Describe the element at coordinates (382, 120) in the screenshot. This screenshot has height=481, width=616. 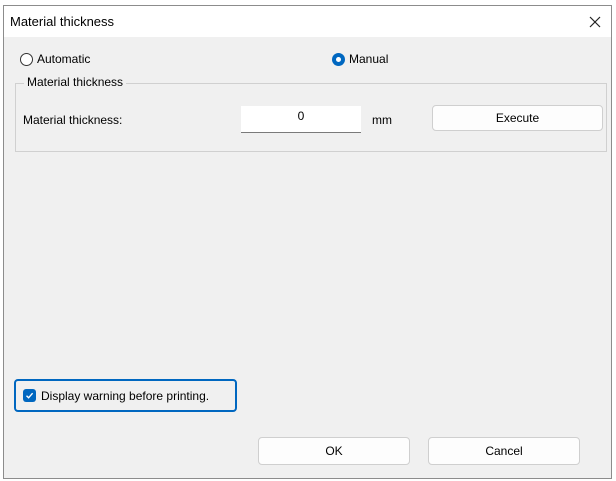
I see `unit-label: mm` at that location.